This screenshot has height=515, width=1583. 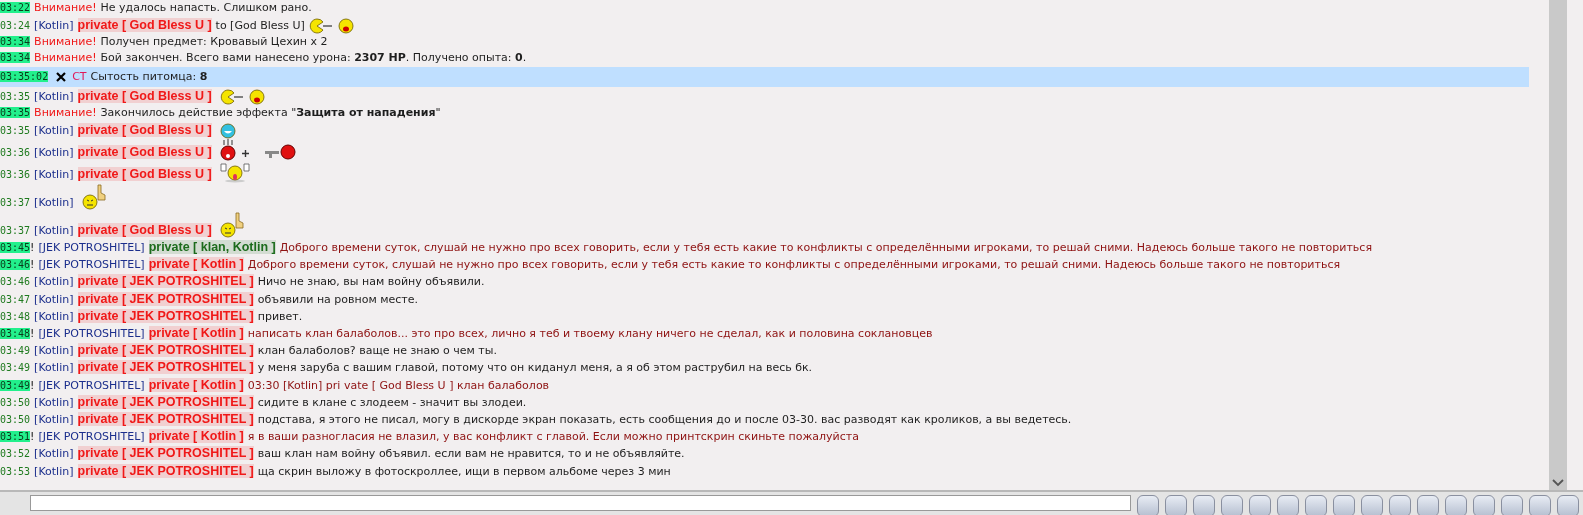 What do you see at coordinates (398, 385) in the screenshot?
I see `chat-message: 03:30 [Kotlin] pri vate [ God Bless U ] клан балаболов` at bounding box center [398, 385].